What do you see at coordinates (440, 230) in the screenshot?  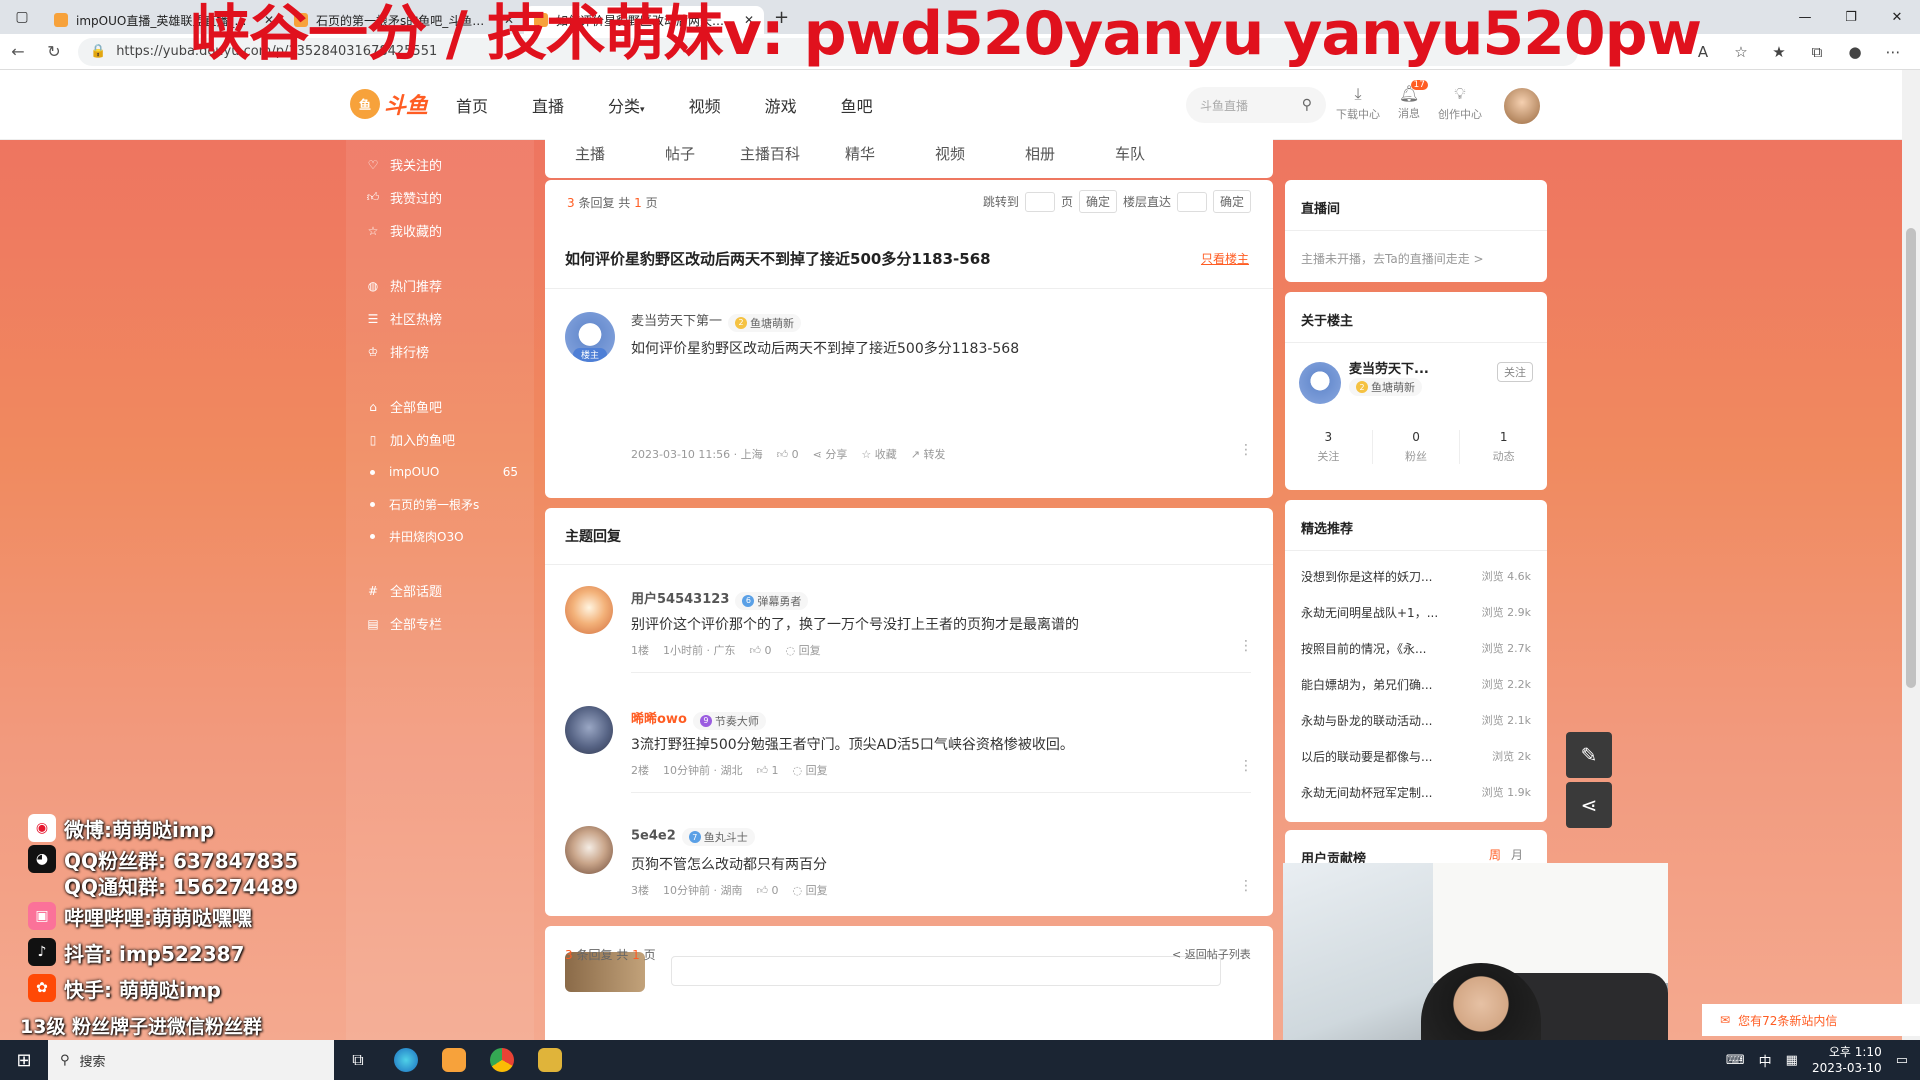 I see `sidebar-item-collected: ☆ 我收藏的` at bounding box center [440, 230].